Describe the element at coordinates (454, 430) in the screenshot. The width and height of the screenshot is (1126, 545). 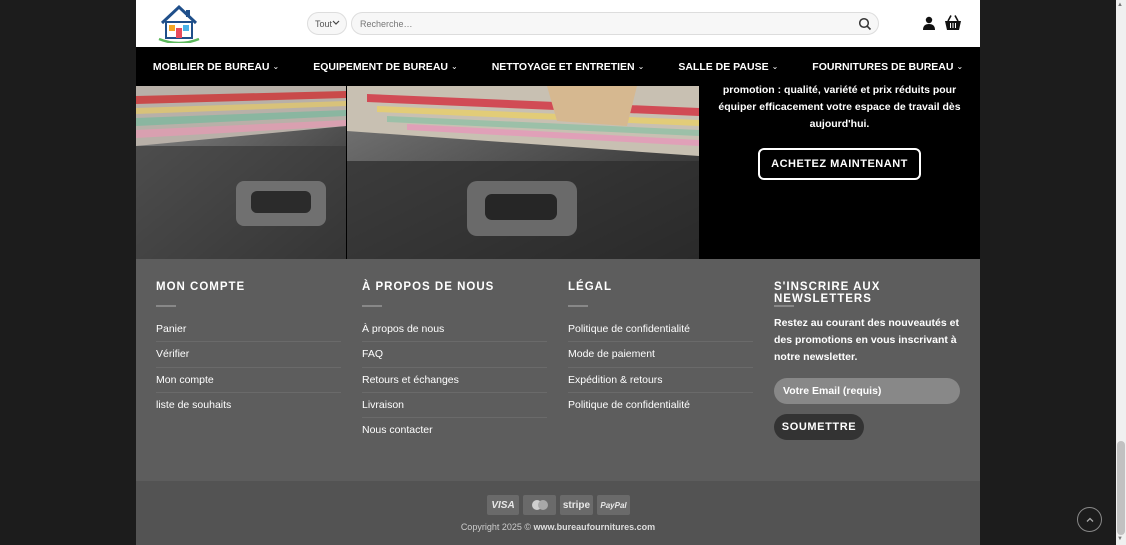
I see `footer-link: Nous contacter` at that location.